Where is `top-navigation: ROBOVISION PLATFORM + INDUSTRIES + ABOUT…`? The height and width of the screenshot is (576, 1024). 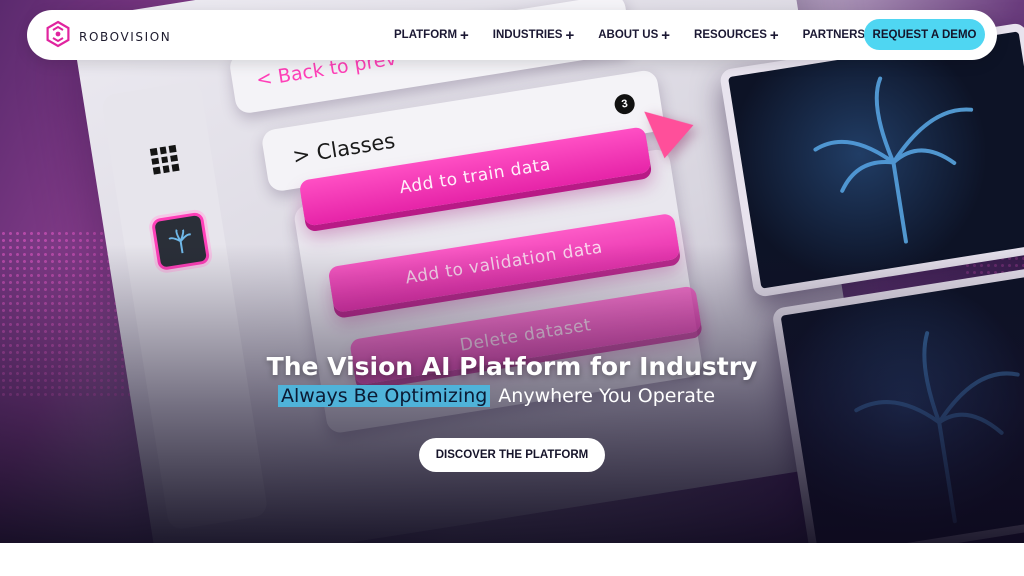 top-navigation: ROBOVISION PLATFORM + INDUSTRIES + ABOUT… is located at coordinates (512, 35).